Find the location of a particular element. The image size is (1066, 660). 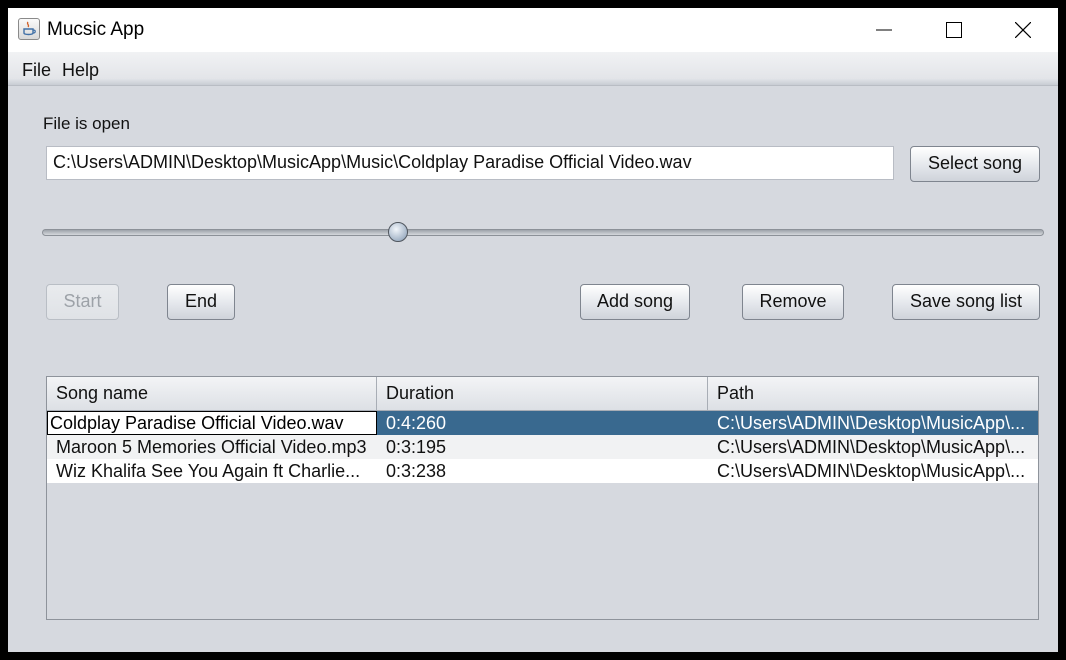

java-cup-icon is located at coordinates (29, 29).